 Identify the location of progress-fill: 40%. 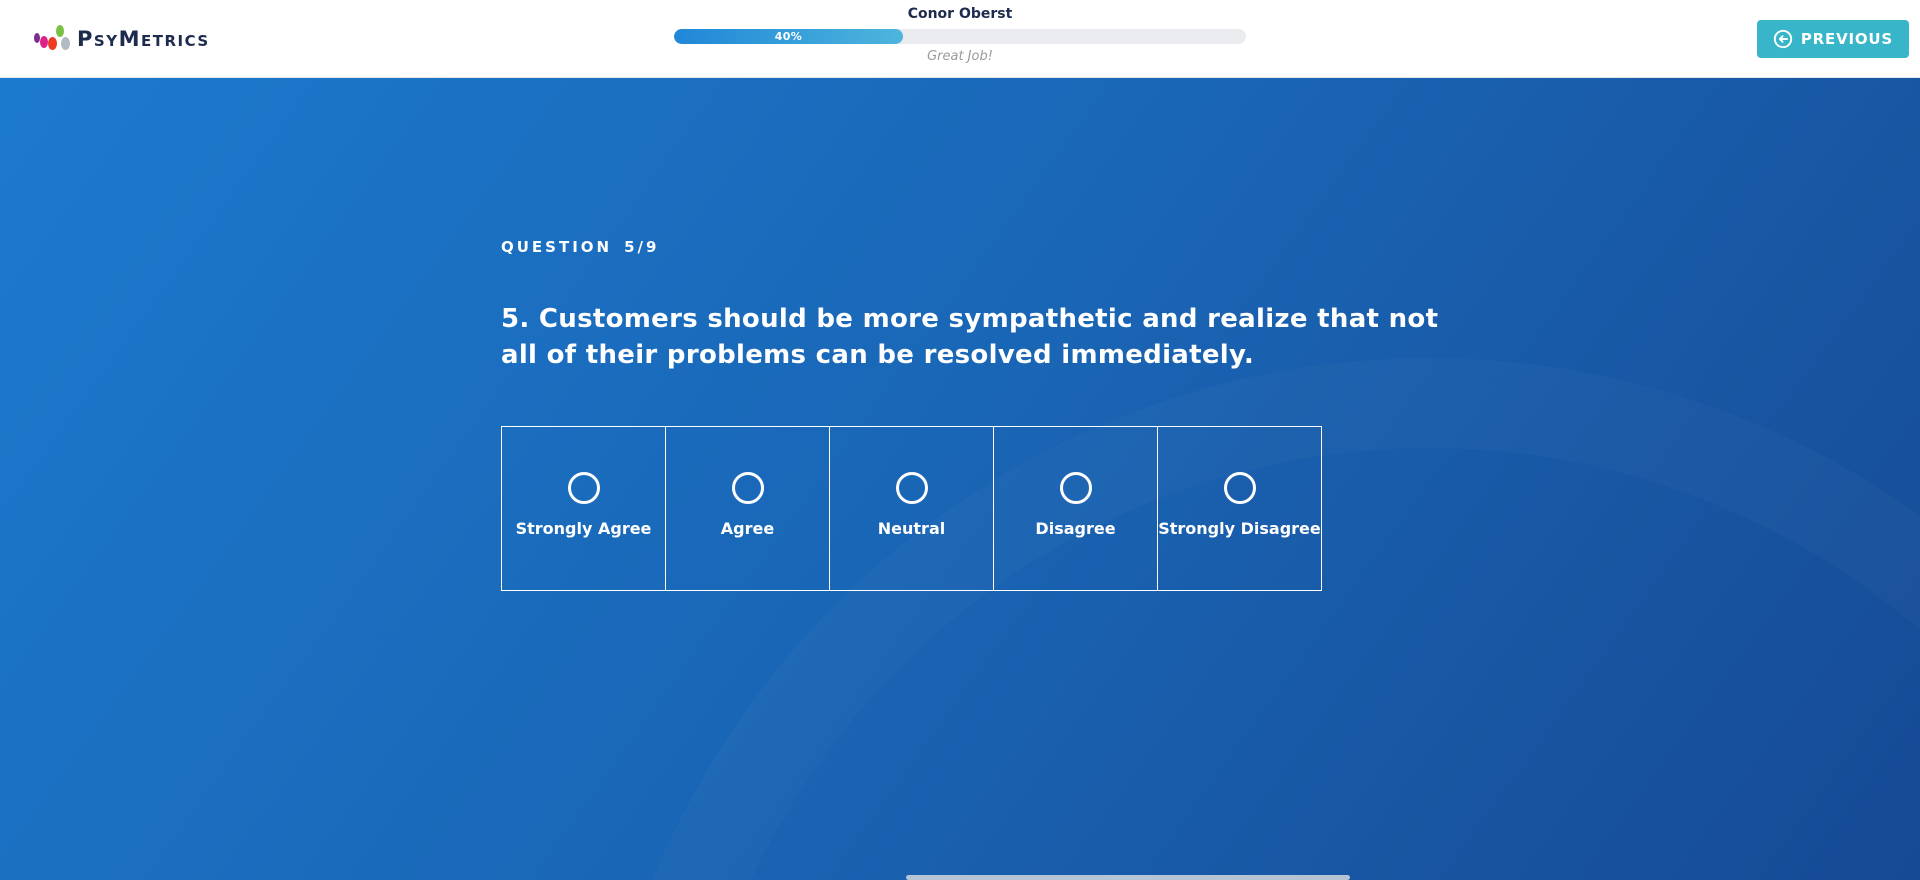
(788, 36).